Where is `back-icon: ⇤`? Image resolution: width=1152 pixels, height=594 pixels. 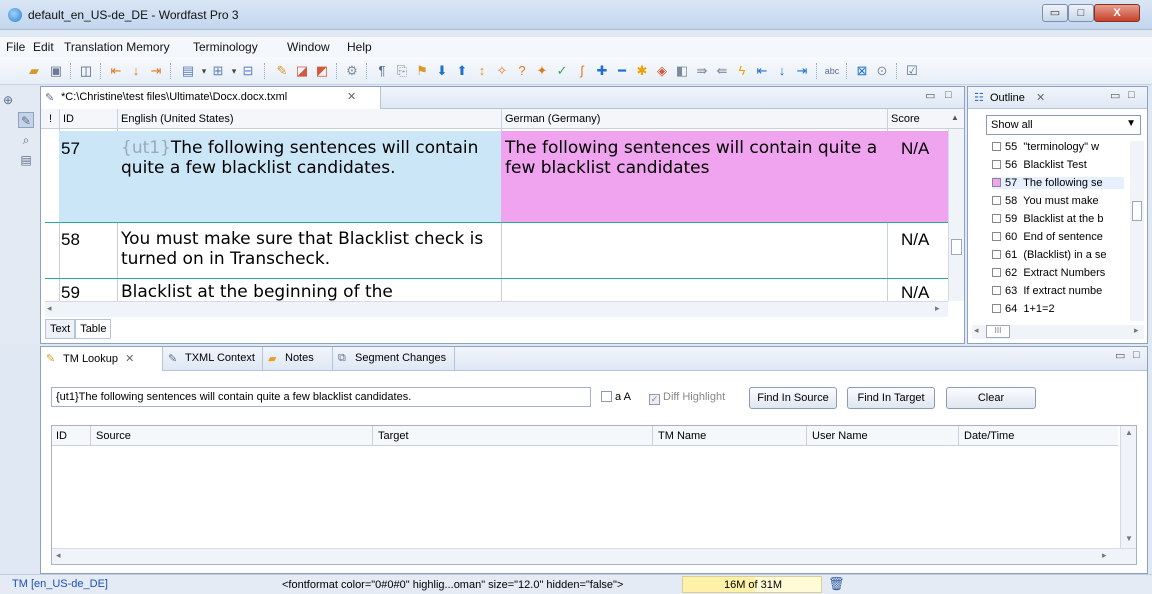
back-icon: ⇤ is located at coordinates (762, 71).